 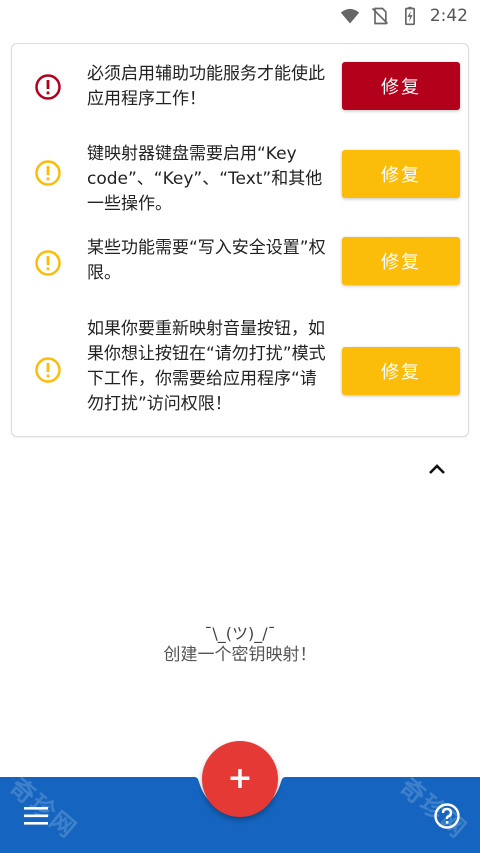 What do you see at coordinates (48, 87) in the screenshot?
I see `error-icon` at bounding box center [48, 87].